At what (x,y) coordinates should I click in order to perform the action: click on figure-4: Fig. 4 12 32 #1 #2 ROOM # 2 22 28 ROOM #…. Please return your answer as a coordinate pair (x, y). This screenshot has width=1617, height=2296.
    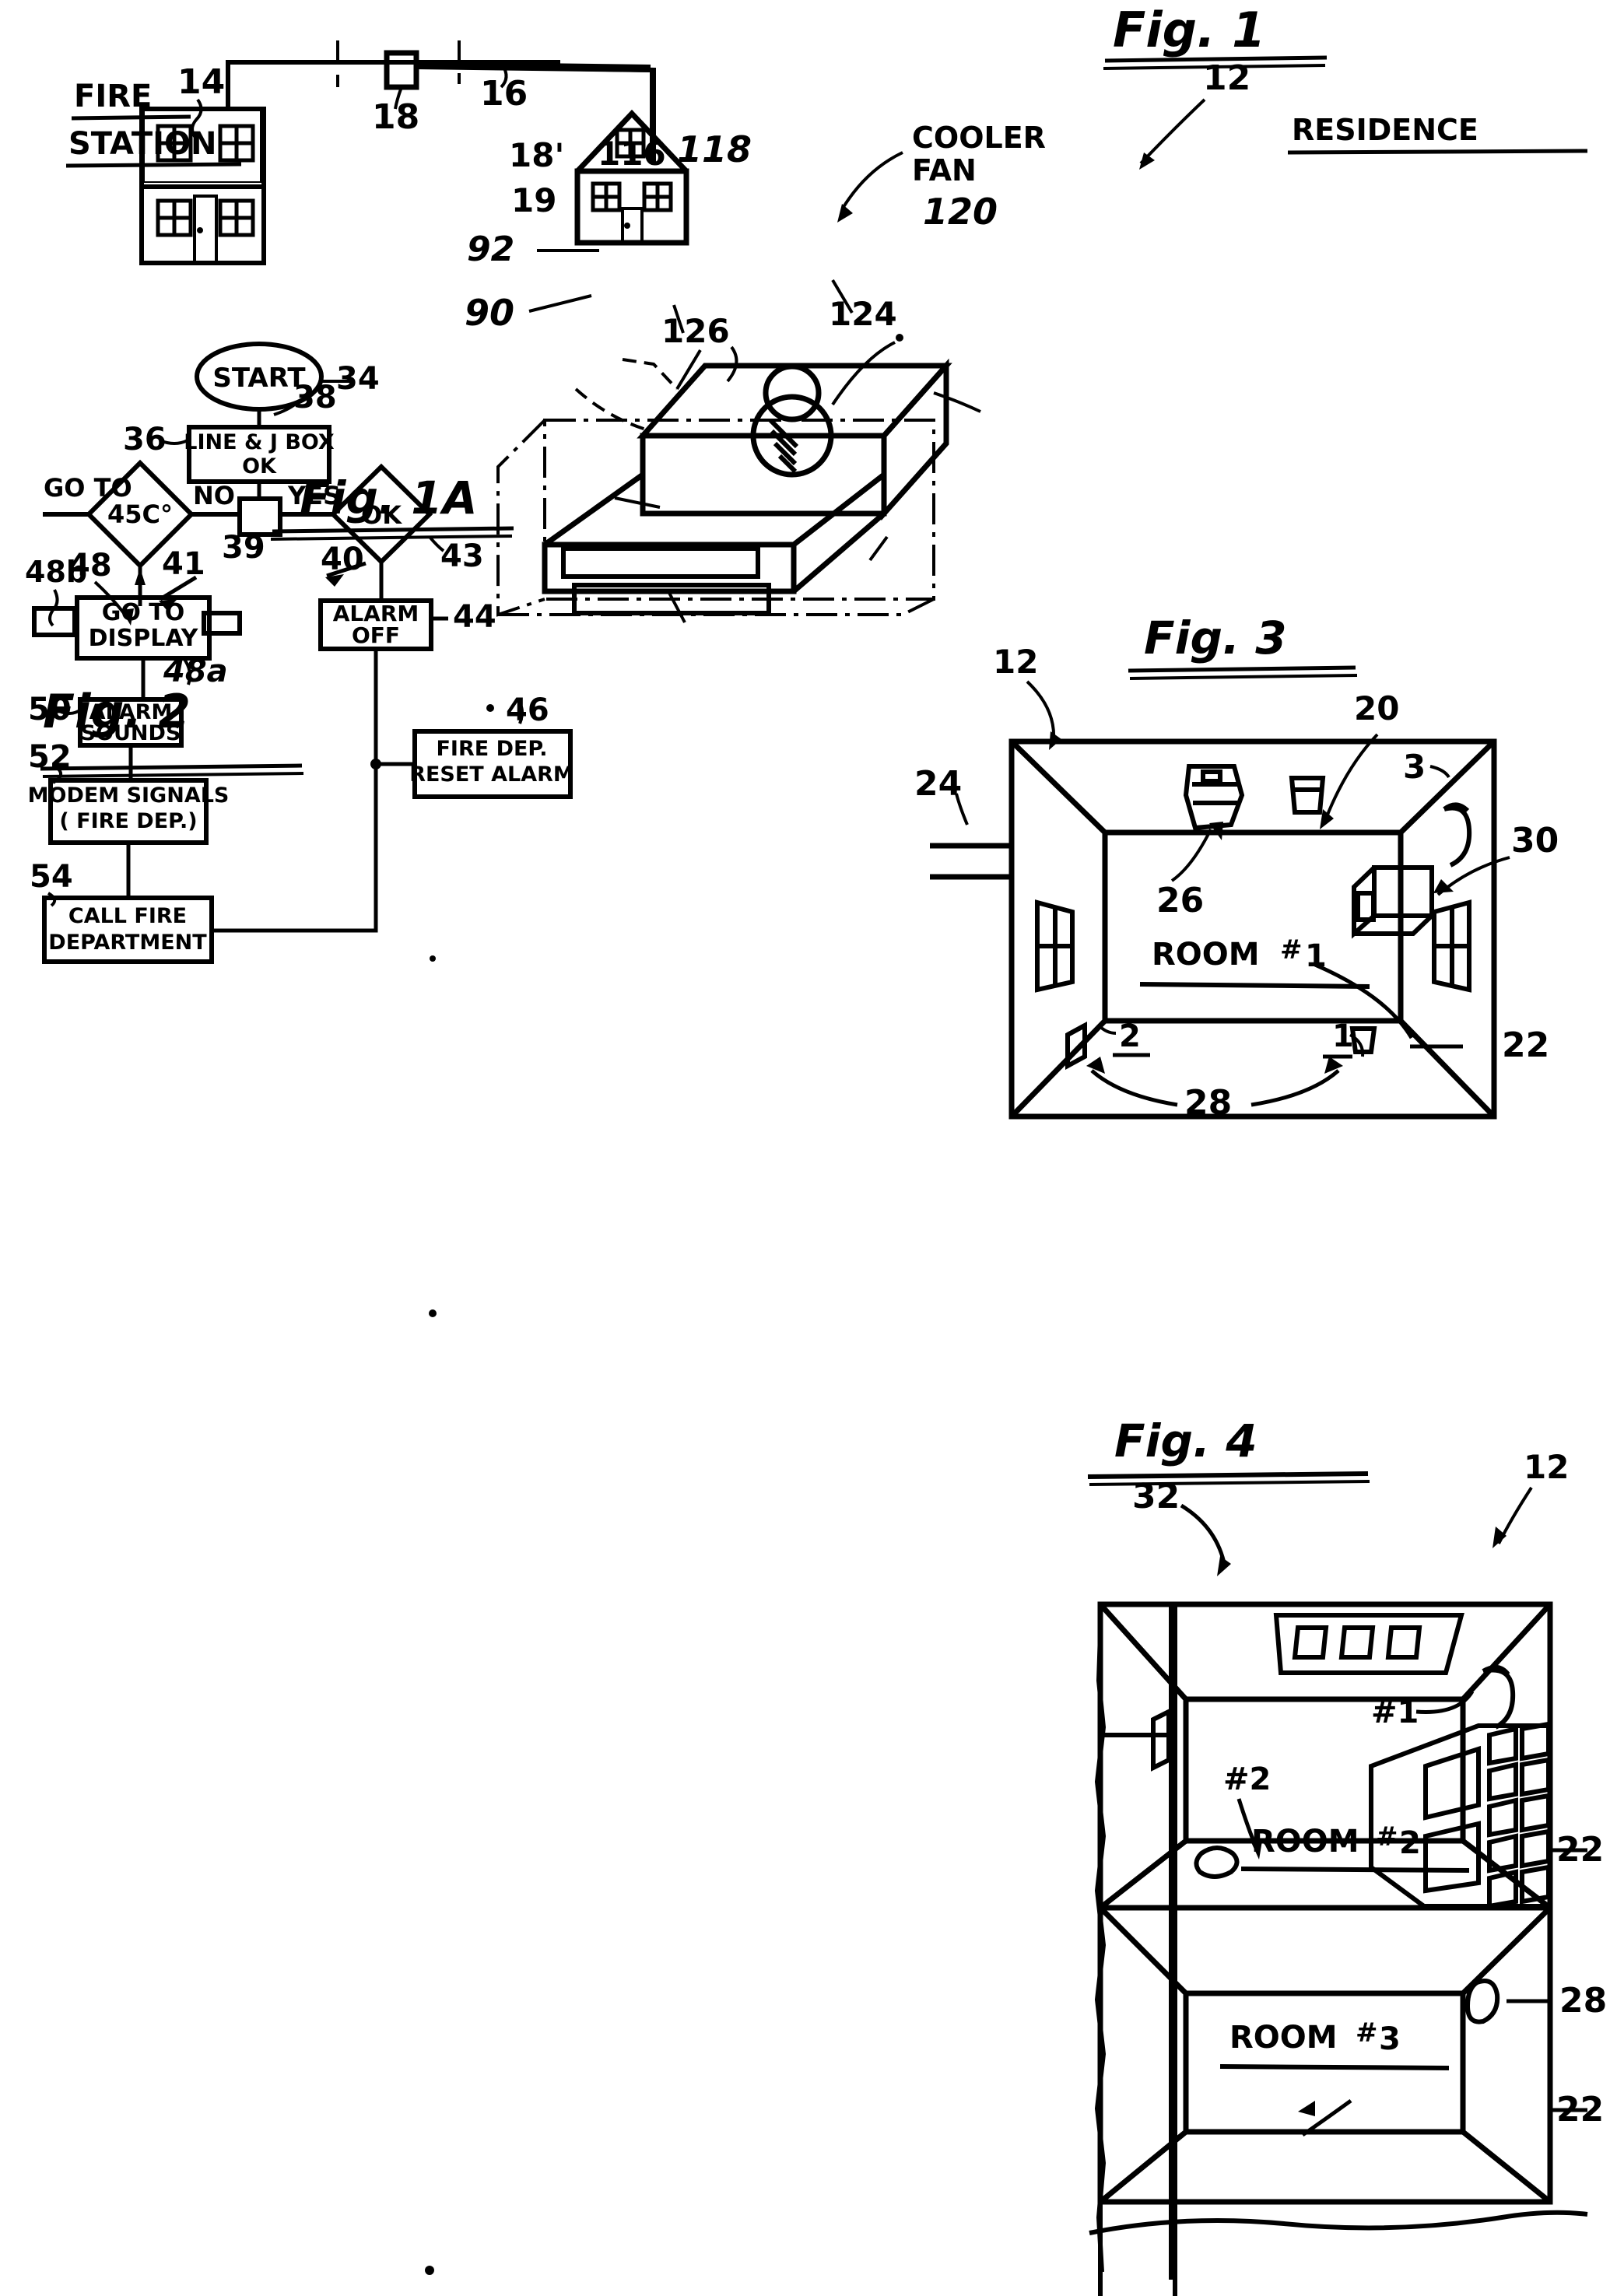
    Looking at the image, I should click on (1347, 1855).